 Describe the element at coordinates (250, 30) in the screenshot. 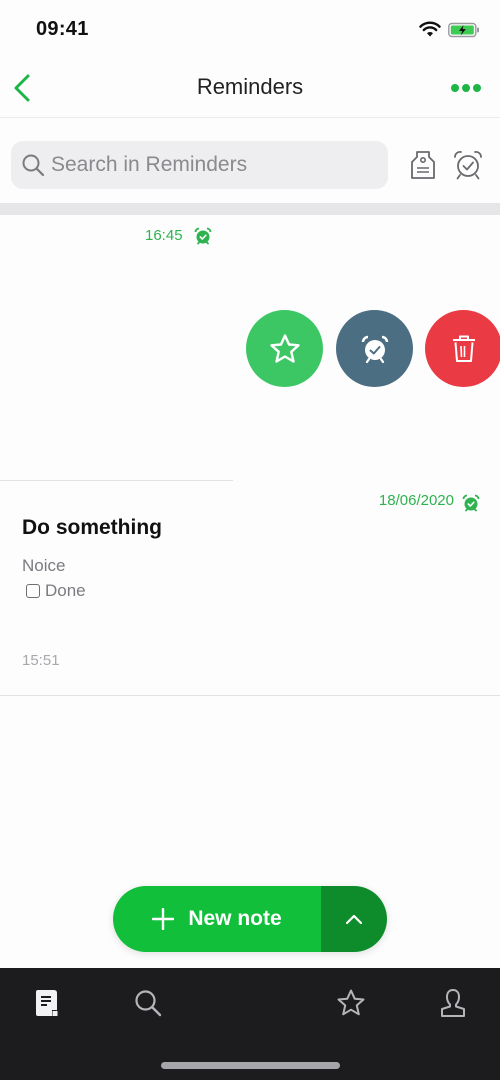

I see `status-bar: 09:41` at that location.